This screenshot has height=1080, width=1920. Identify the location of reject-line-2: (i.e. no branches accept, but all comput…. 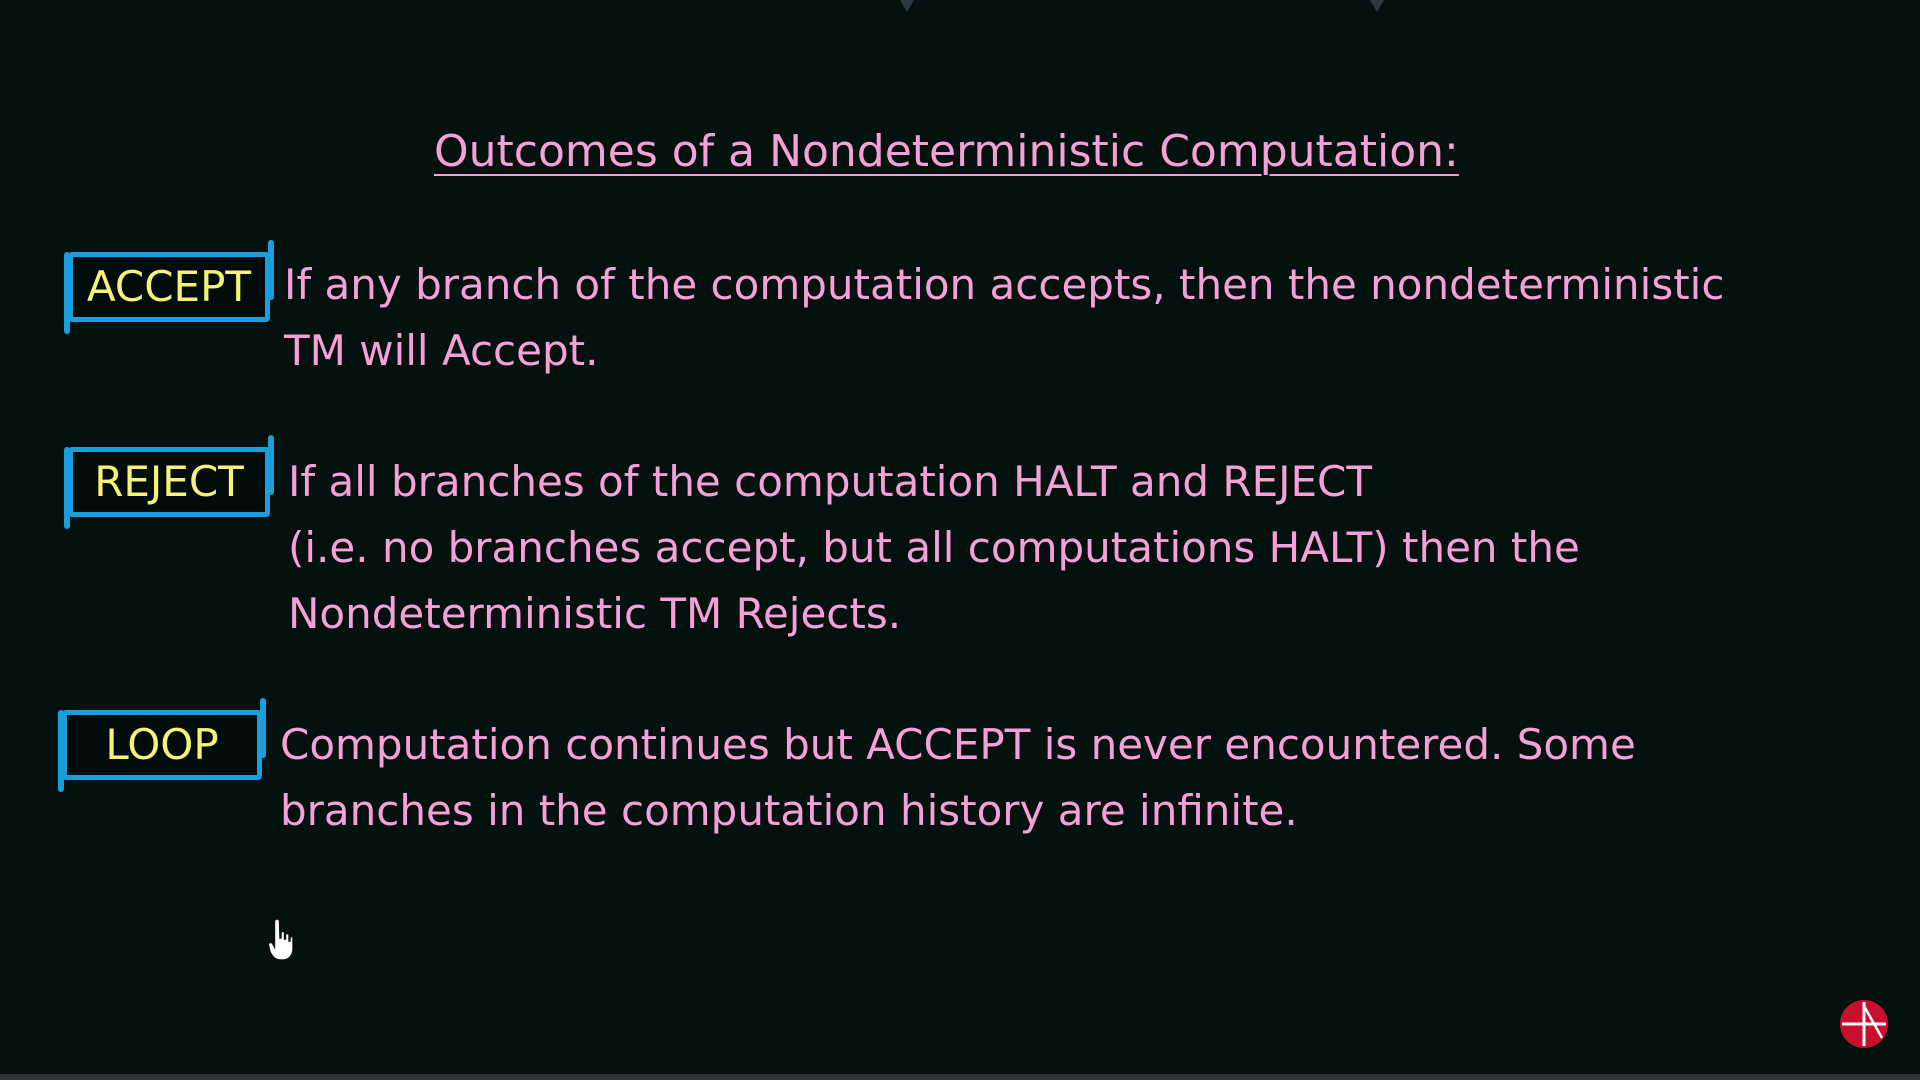
(934, 547).